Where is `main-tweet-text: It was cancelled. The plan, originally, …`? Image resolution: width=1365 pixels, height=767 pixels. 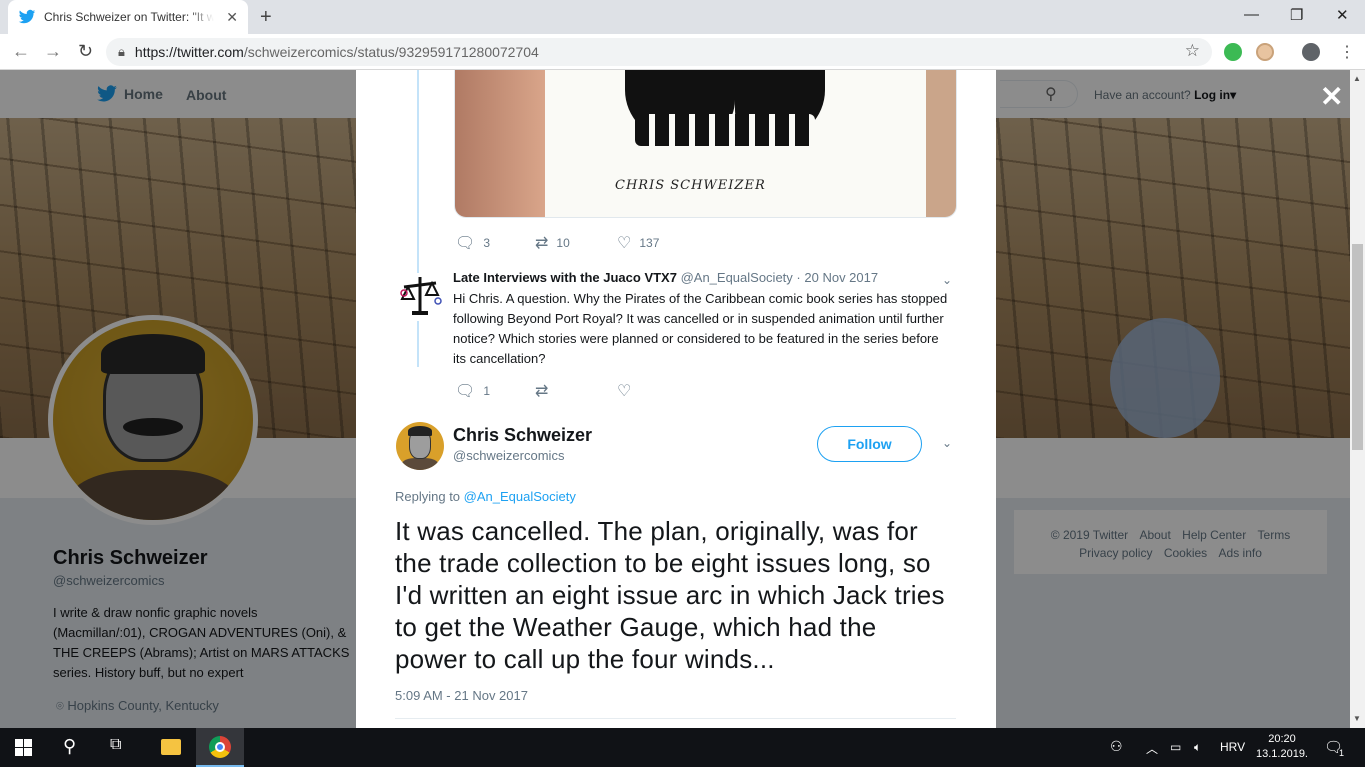
main-tweet-text: It was cancelled. The plan, originally, … is located at coordinates (670, 595).